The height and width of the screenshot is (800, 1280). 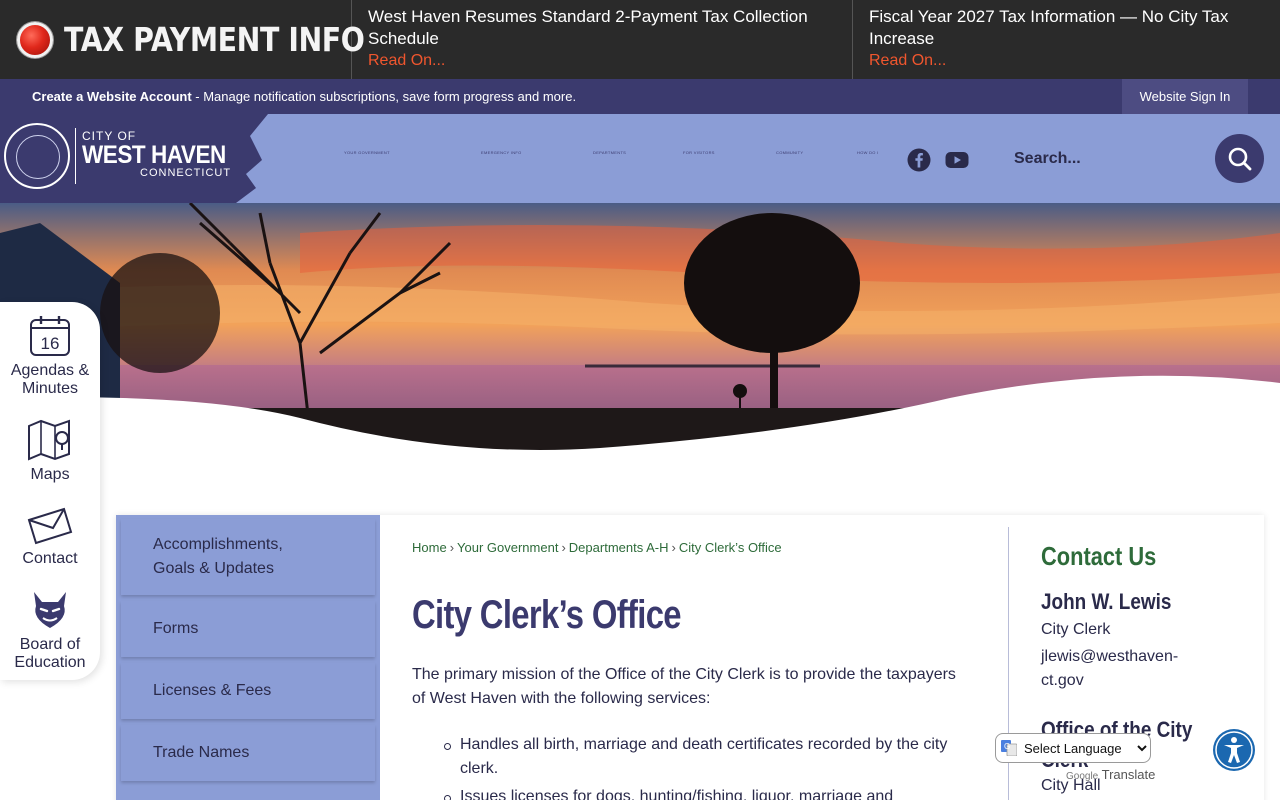 I want to click on accessibility-icon, so click(x=1234, y=750).